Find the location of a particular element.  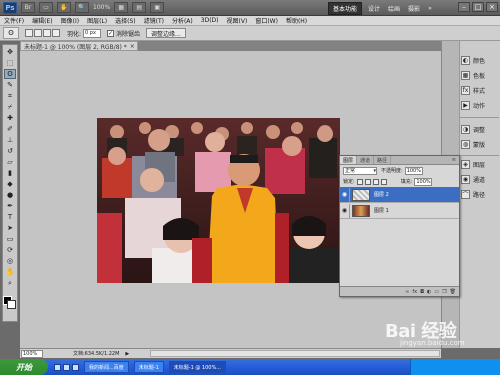

marquee-tool-icon: ⬚ is located at coordinates (10, 63).